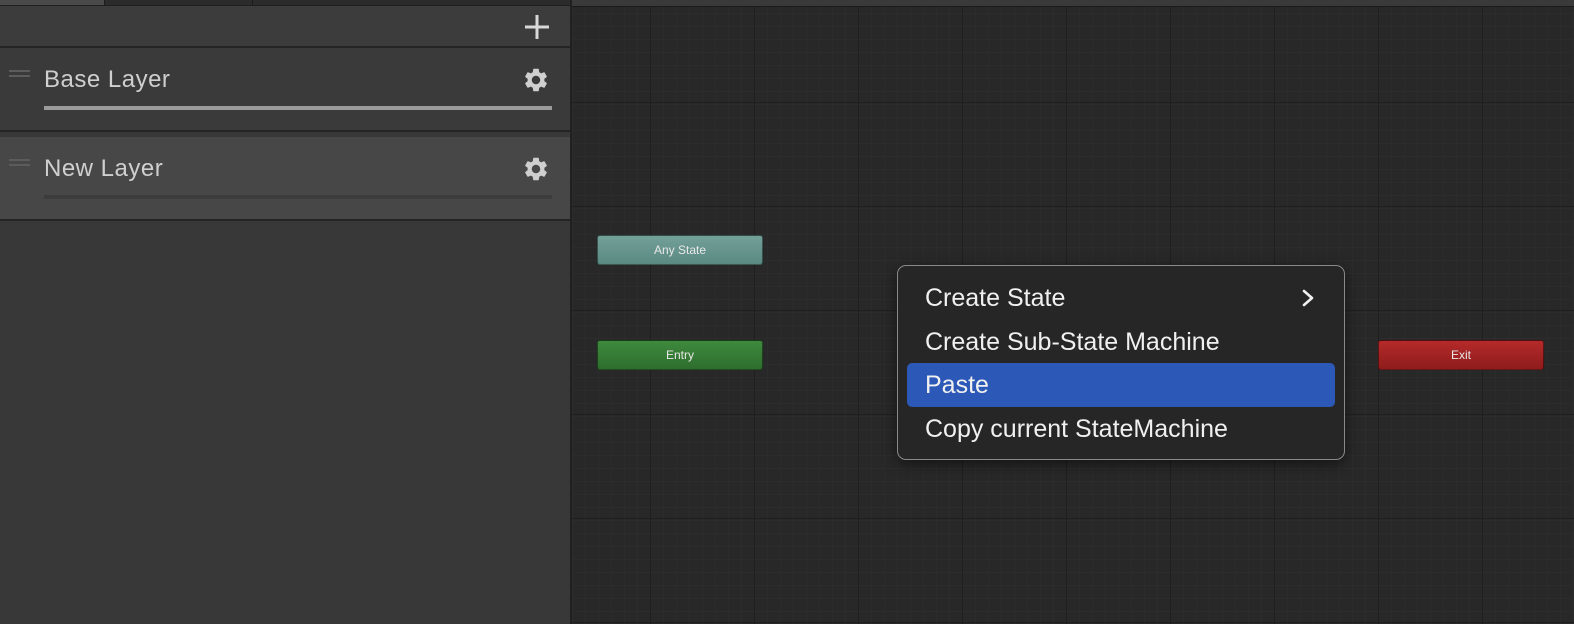 Image resolution: width=1574 pixels, height=624 pixels. I want to click on entry-node: Entry, so click(680, 355).